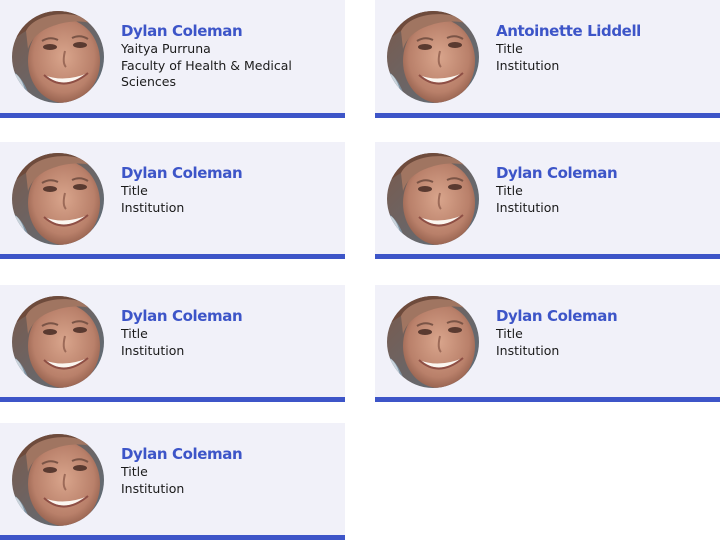 Image resolution: width=720 pixels, height=540 pixels. Describe the element at coordinates (604, 31) in the screenshot. I see `profile-name: Antoinette Liddell` at that location.